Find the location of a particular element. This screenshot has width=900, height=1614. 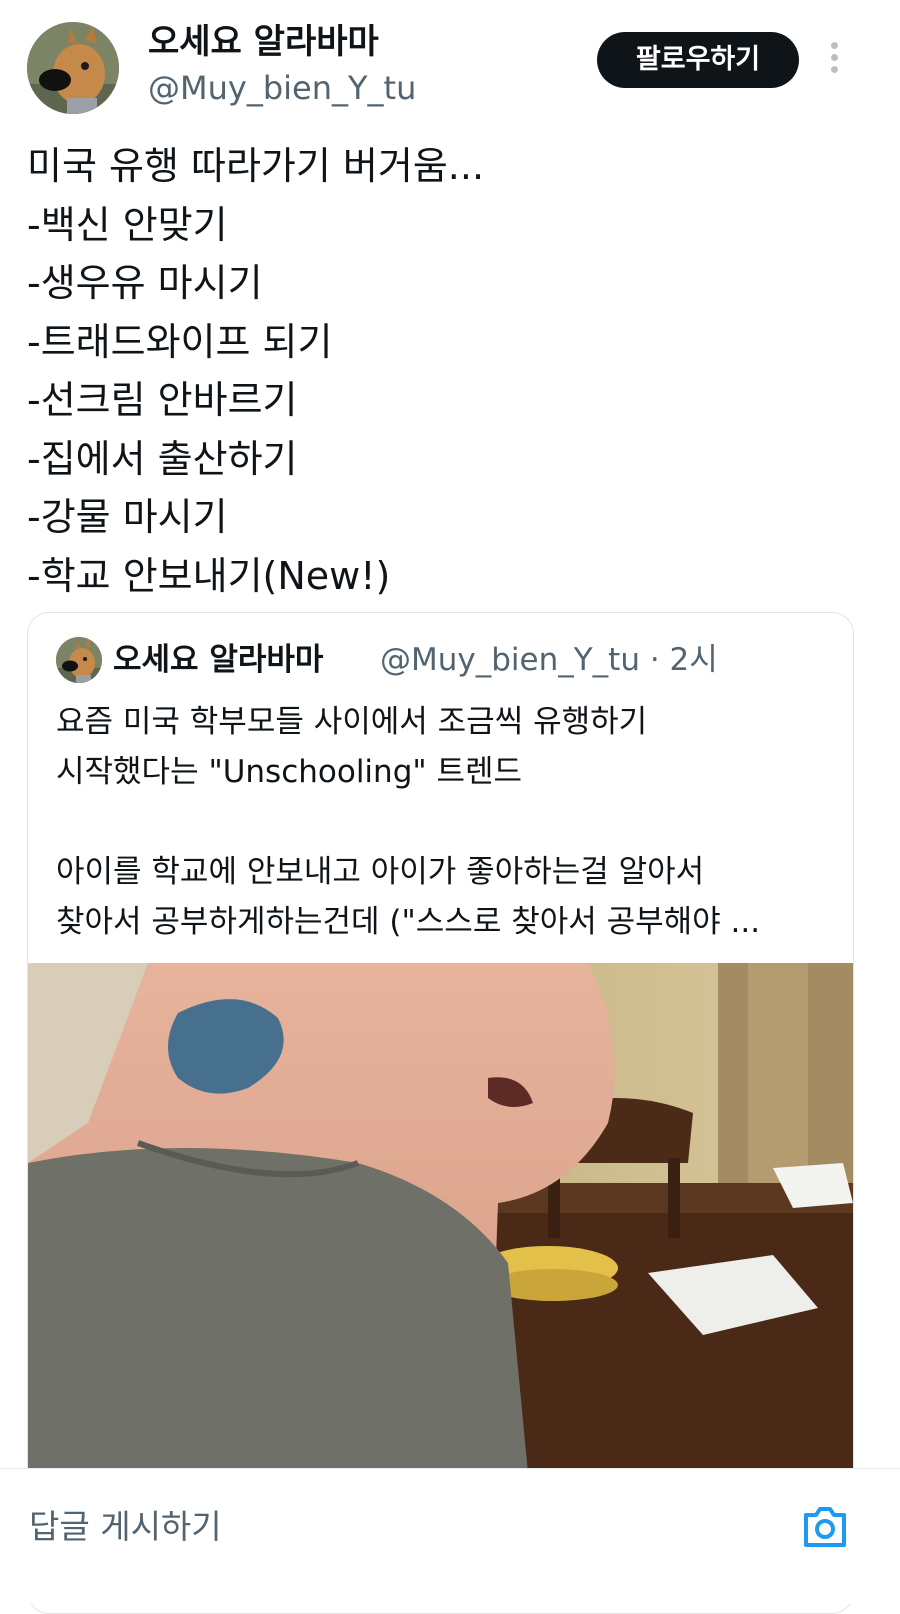

author-avatar is located at coordinates (73, 68).